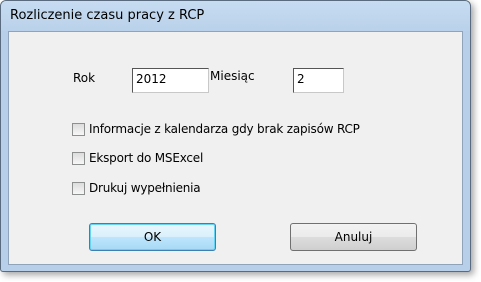  I want to click on excel-export-label: Eksport do MSExcel, so click(146, 158).